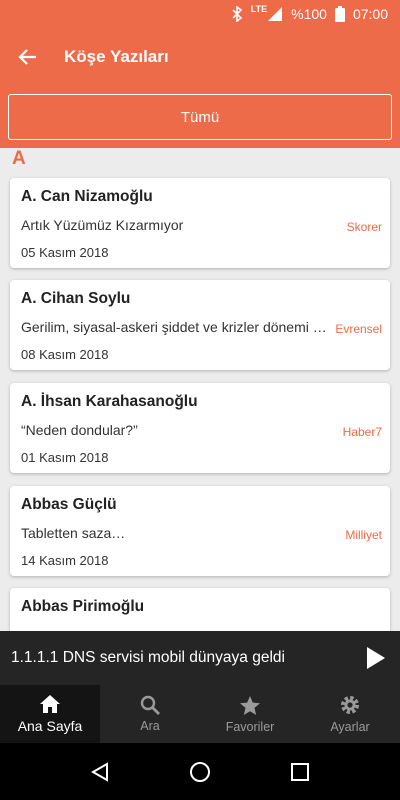 Image resolution: width=400 pixels, height=800 pixels. What do you see at coordinates (50, 704) in the screenshot?
I see `home-icon` at bounding box center [50, 704].